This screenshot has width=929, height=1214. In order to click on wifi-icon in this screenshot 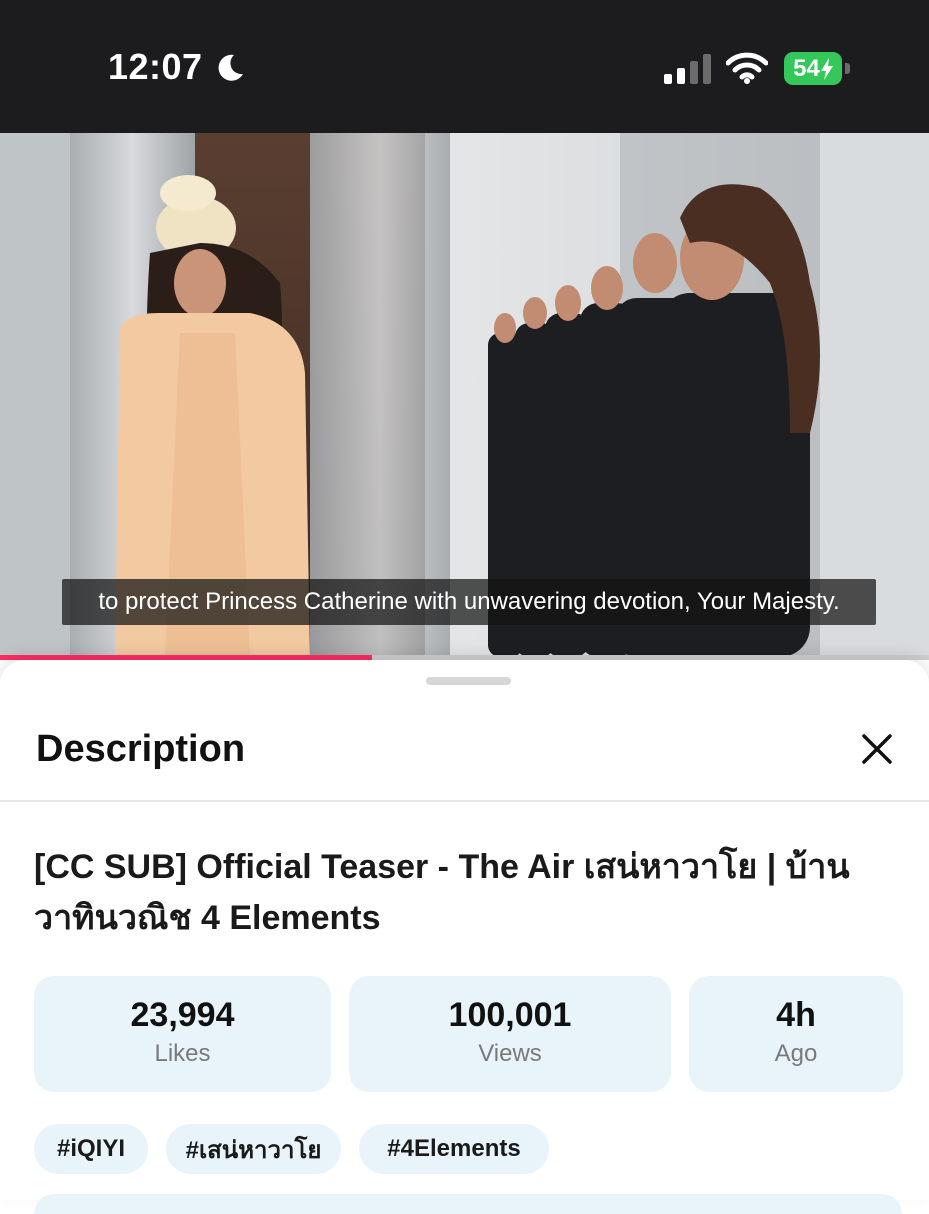, I will do `click(747, 68)`.